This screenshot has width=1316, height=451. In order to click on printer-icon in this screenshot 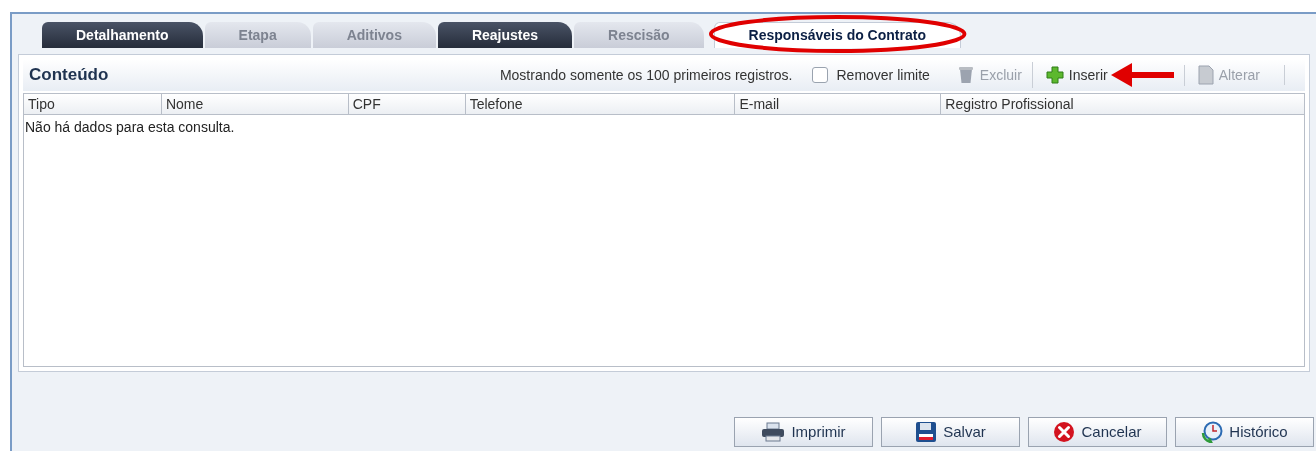, I will do `click(773, 432)`.